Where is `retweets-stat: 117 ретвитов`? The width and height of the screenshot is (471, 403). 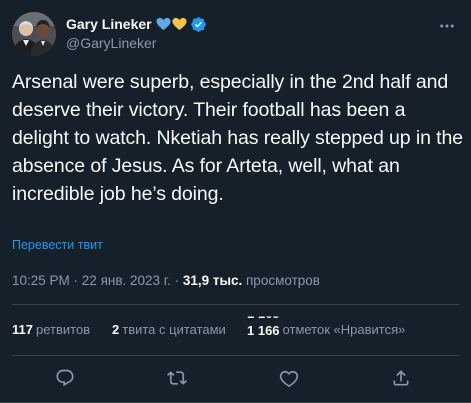 retweets-stat: 117 ретвитов is located at coordinates (51, 329).